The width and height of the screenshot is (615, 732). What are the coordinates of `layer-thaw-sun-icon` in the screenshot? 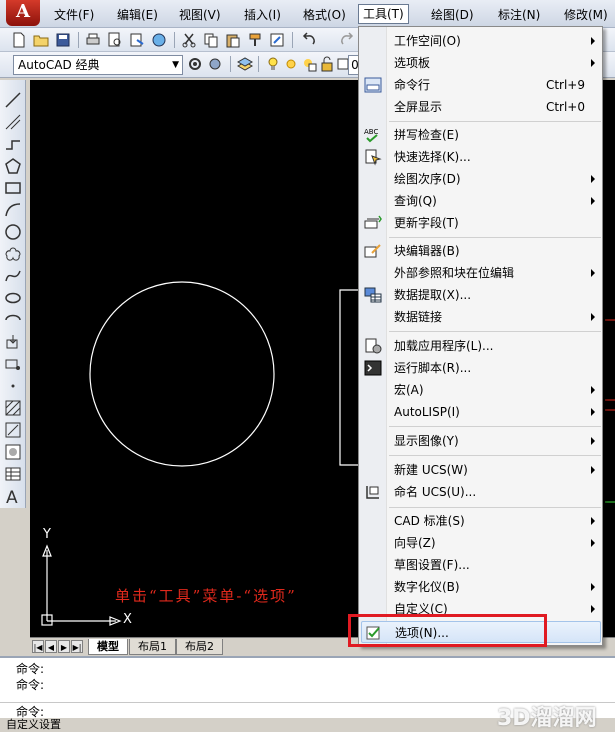 It's located at (291, 64).